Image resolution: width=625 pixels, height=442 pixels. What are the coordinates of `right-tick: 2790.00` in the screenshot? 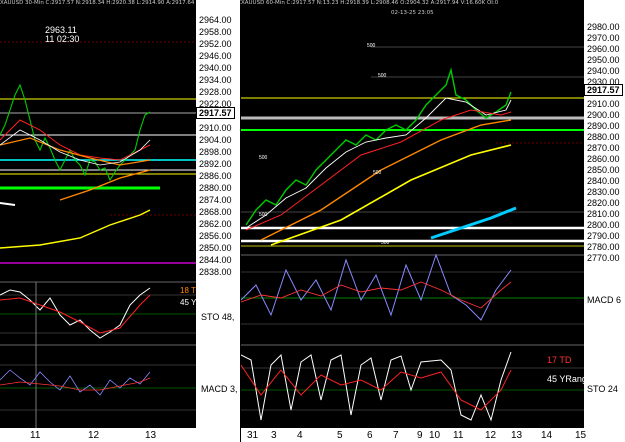 It's located at (603, 236).